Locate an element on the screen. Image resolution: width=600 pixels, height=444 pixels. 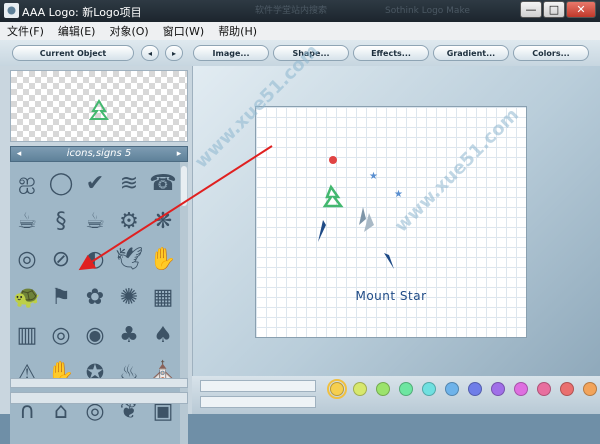
tree-icon is located at coordinates (333, 196).